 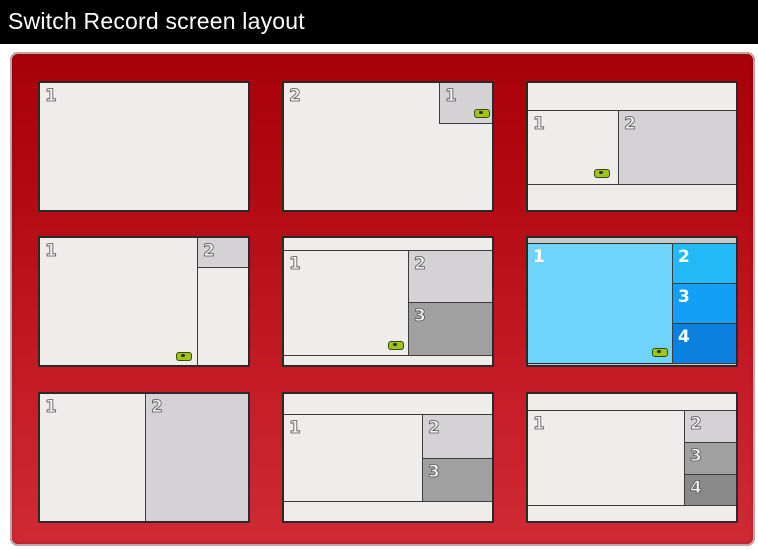 I want to click on layout-option-pip: 2 1, so click(x=388, y=146).